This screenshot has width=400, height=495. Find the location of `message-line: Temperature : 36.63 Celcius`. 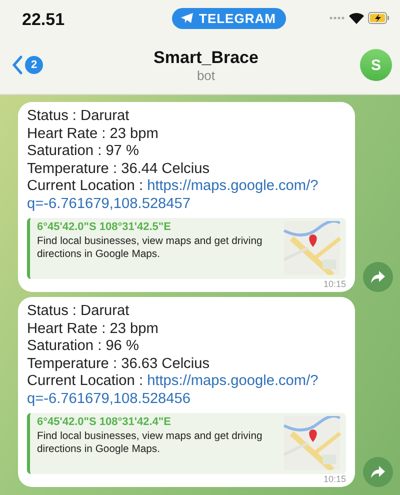

message-line: Temperature : 36.63 Celcius is located at coordinates (119, 364).